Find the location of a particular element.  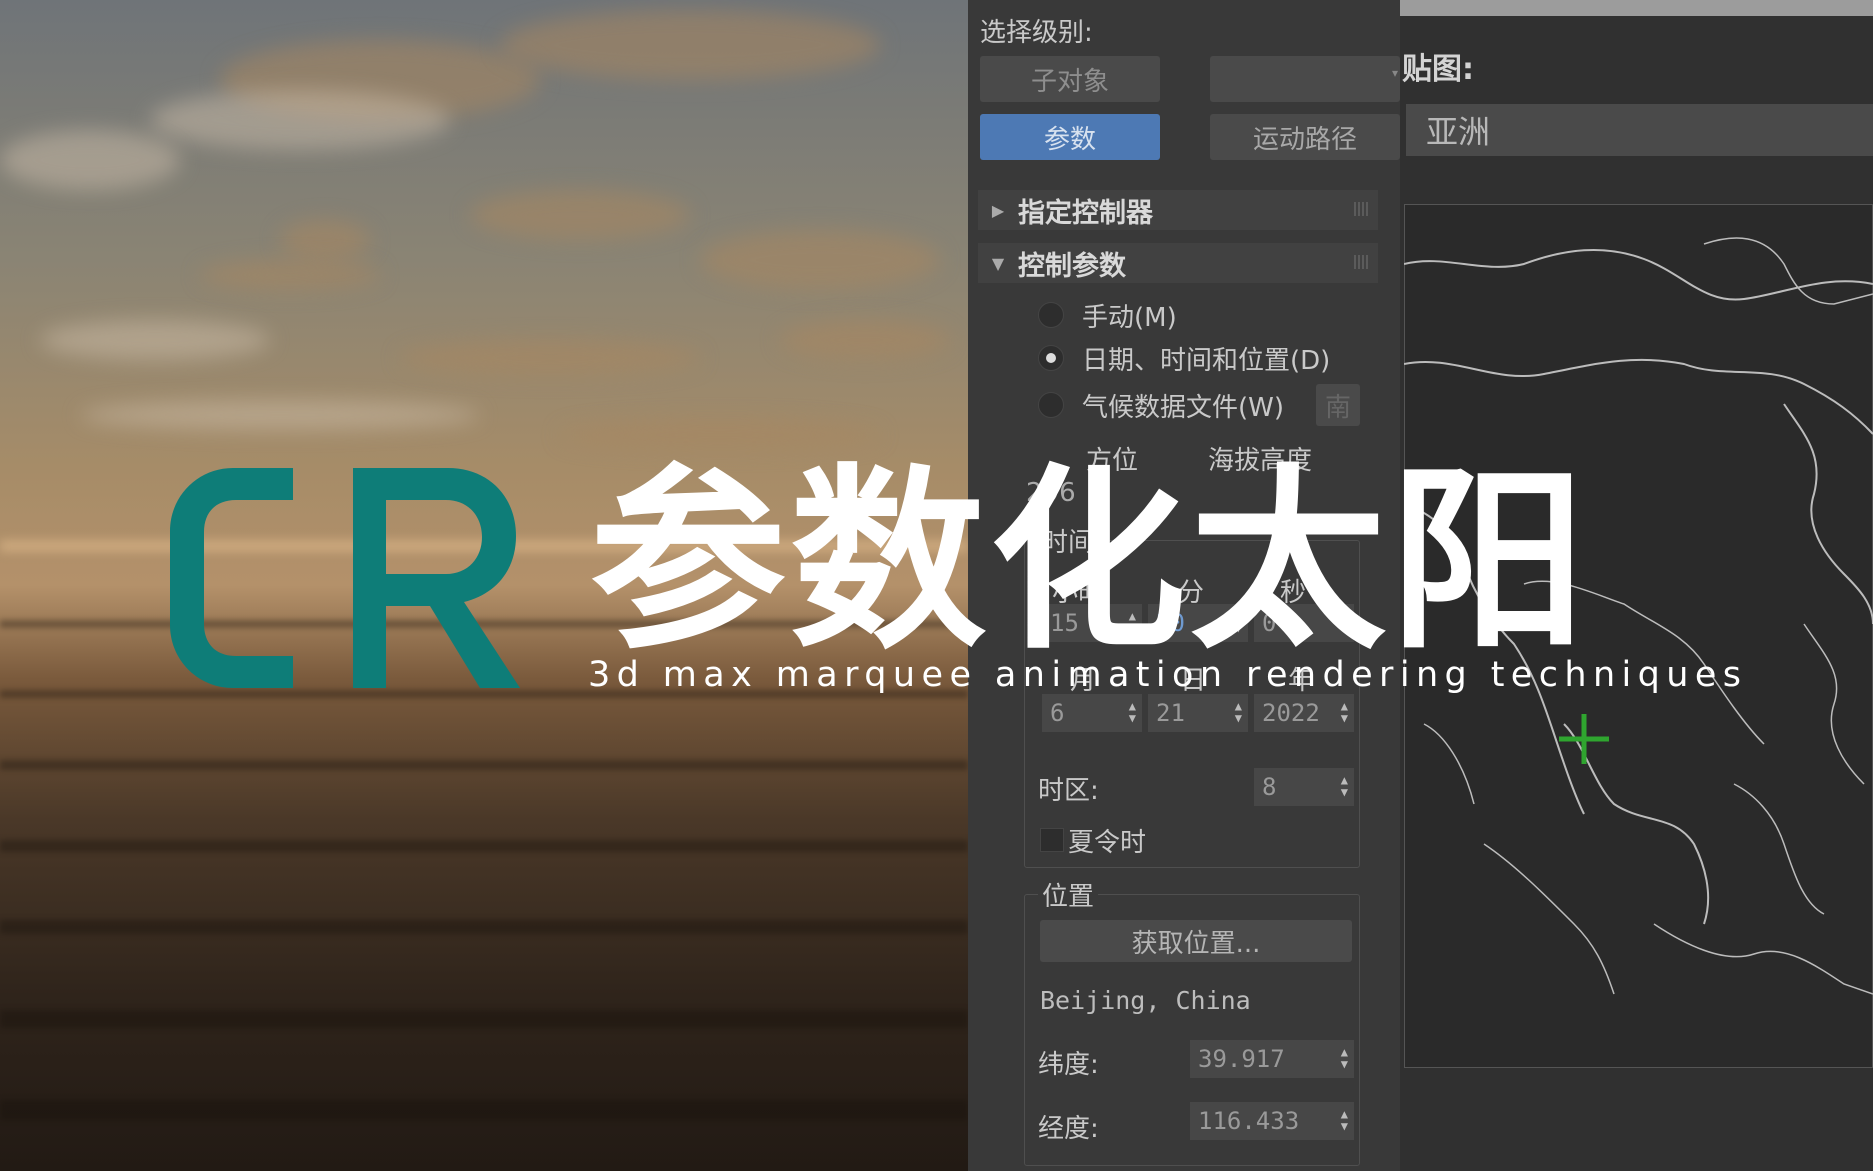

radio-manual is located at coordinates (1051, 315).